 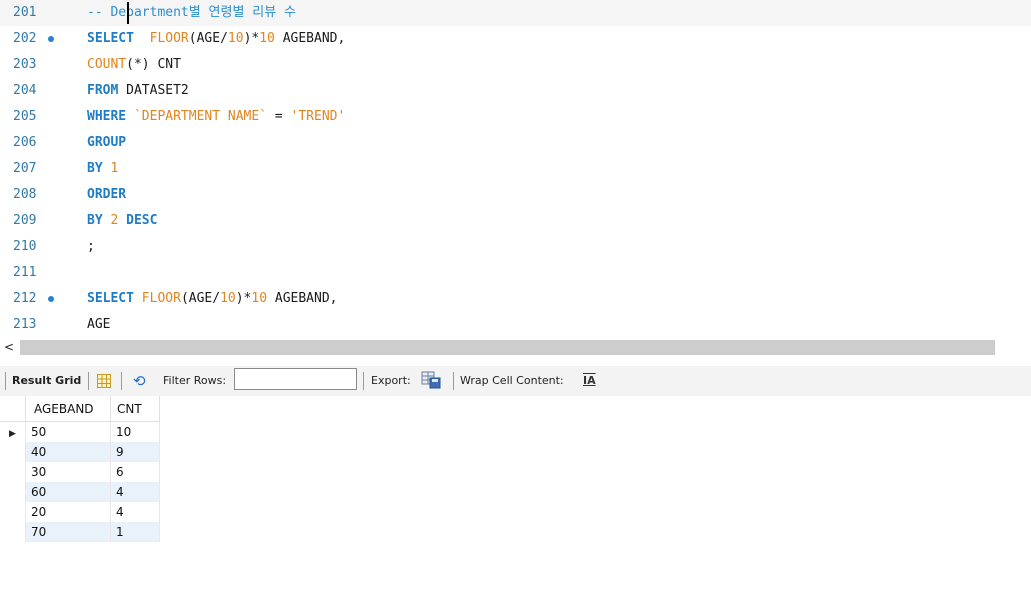 What do you see at coordinates (107, 116) in the screenshot?
I see `code-token: WHERE` at bounding box center [107, 116].